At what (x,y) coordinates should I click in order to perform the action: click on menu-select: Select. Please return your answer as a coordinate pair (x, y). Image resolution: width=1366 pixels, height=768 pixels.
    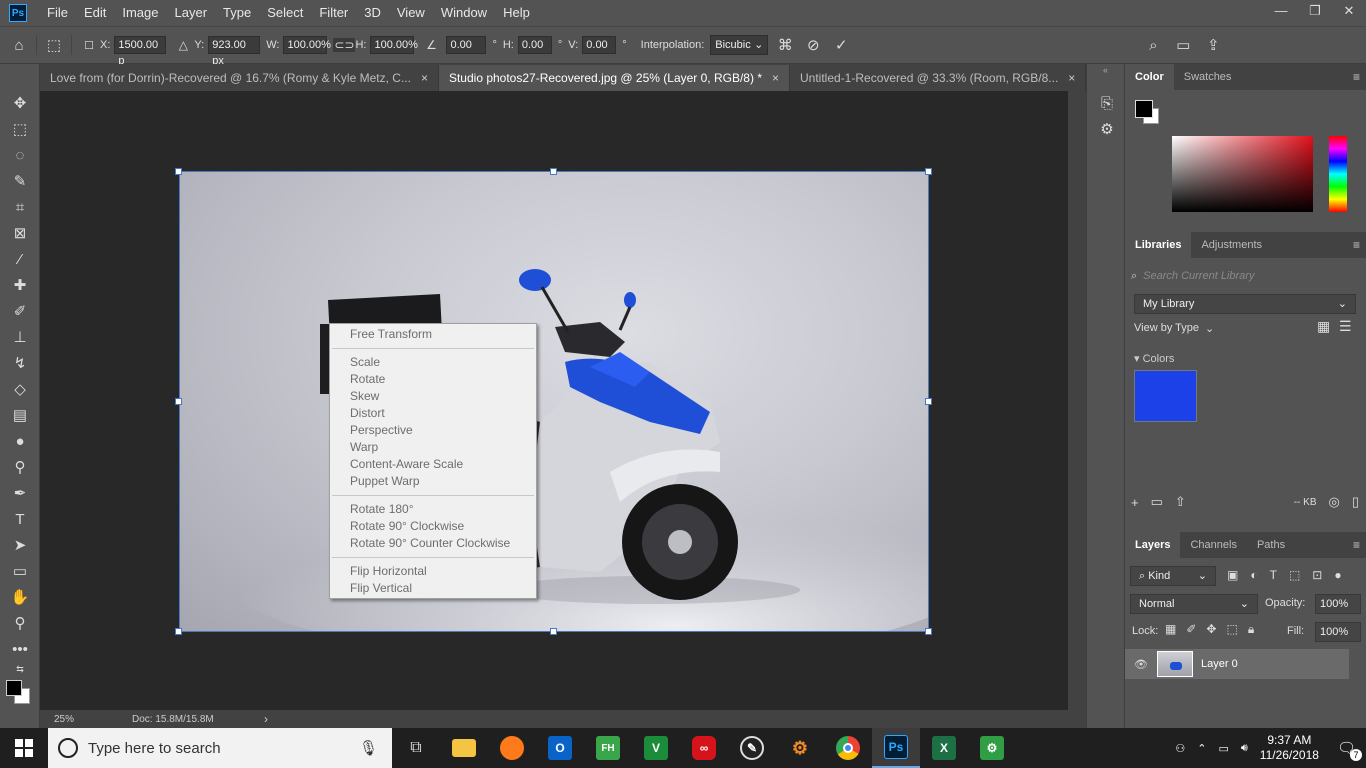
    Looking at the image, I should click on (285, 13).